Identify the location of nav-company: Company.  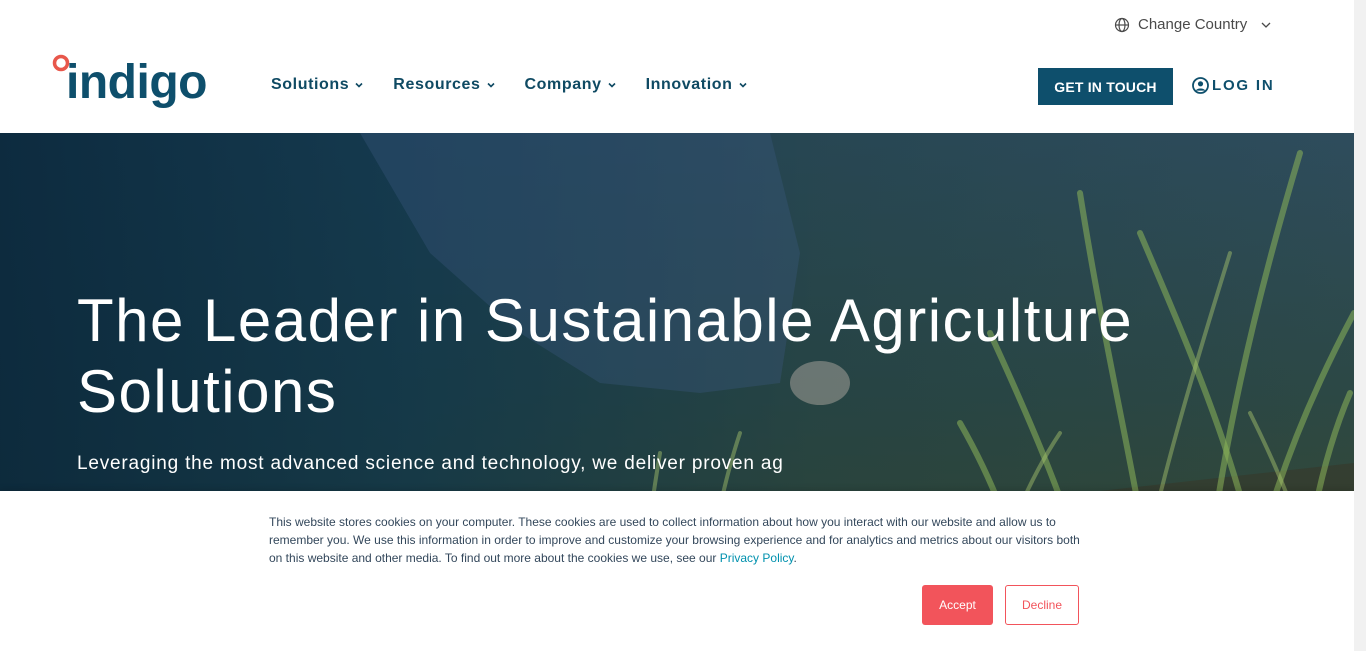
(570, 85).